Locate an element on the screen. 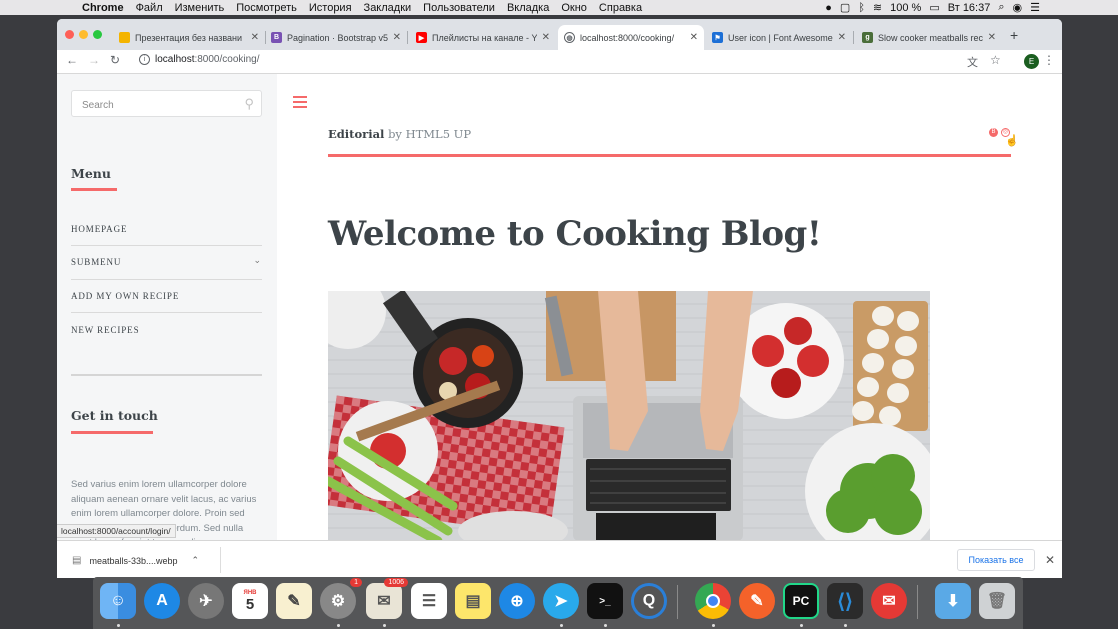 The height and width of the screenshot is (629, 1118). file-icon: ▤ is located at coordinates (77, 560).